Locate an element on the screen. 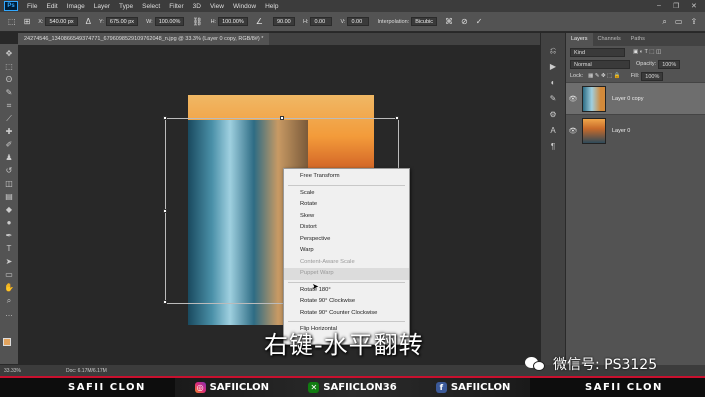 The height and width of the screenshot is (397, 705). interpolation-field: Interpolation: Bicubic is located at coordinates (407, 21).